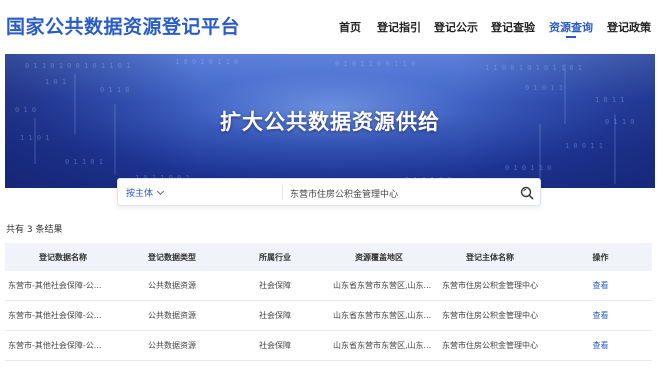  I want to click on main-nav: 首页 登记指引 登记公示 登记查验 资源查询 登记政策, so click(330, 29).